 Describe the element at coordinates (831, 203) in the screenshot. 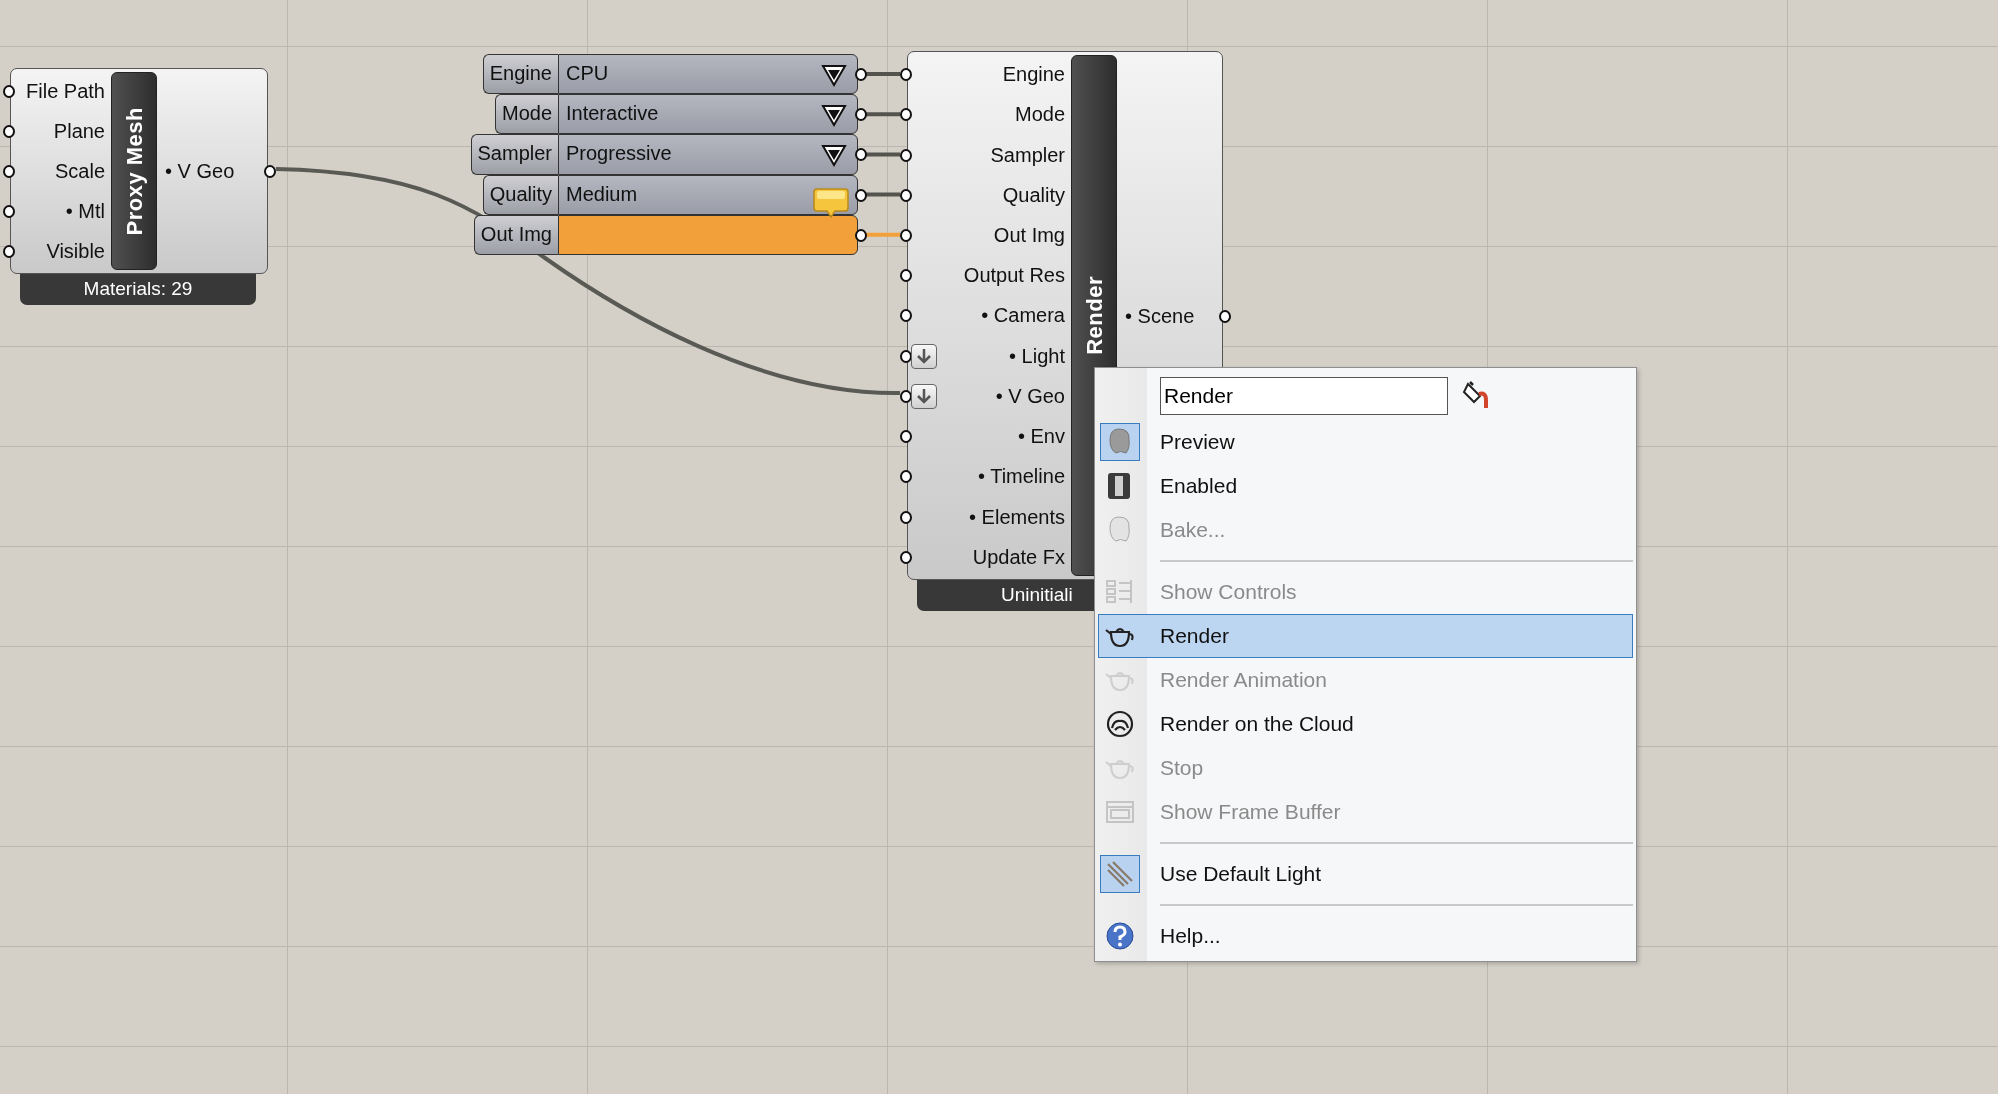

I see `message-balloon-icon` at that location.